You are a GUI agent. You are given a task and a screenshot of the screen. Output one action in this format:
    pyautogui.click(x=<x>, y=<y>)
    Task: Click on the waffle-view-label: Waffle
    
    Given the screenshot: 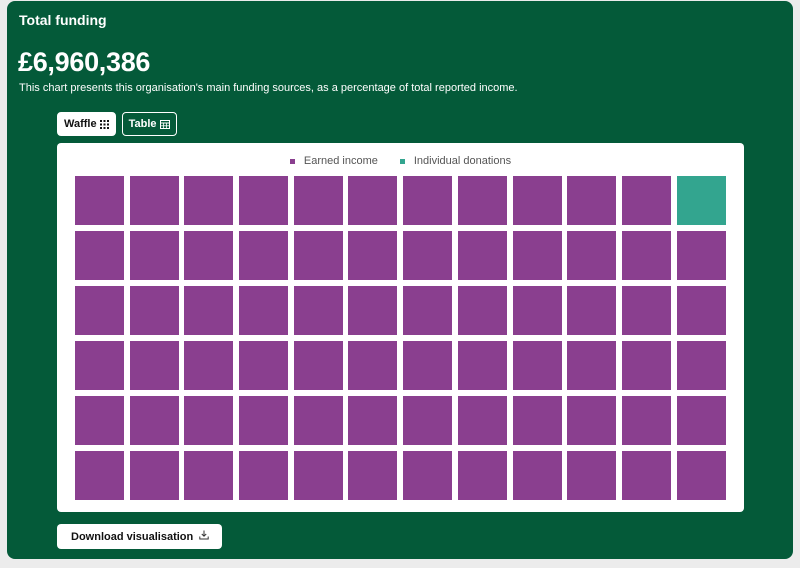 What is the action you would take?
    pyautogui.click(x=80, y=124)
    